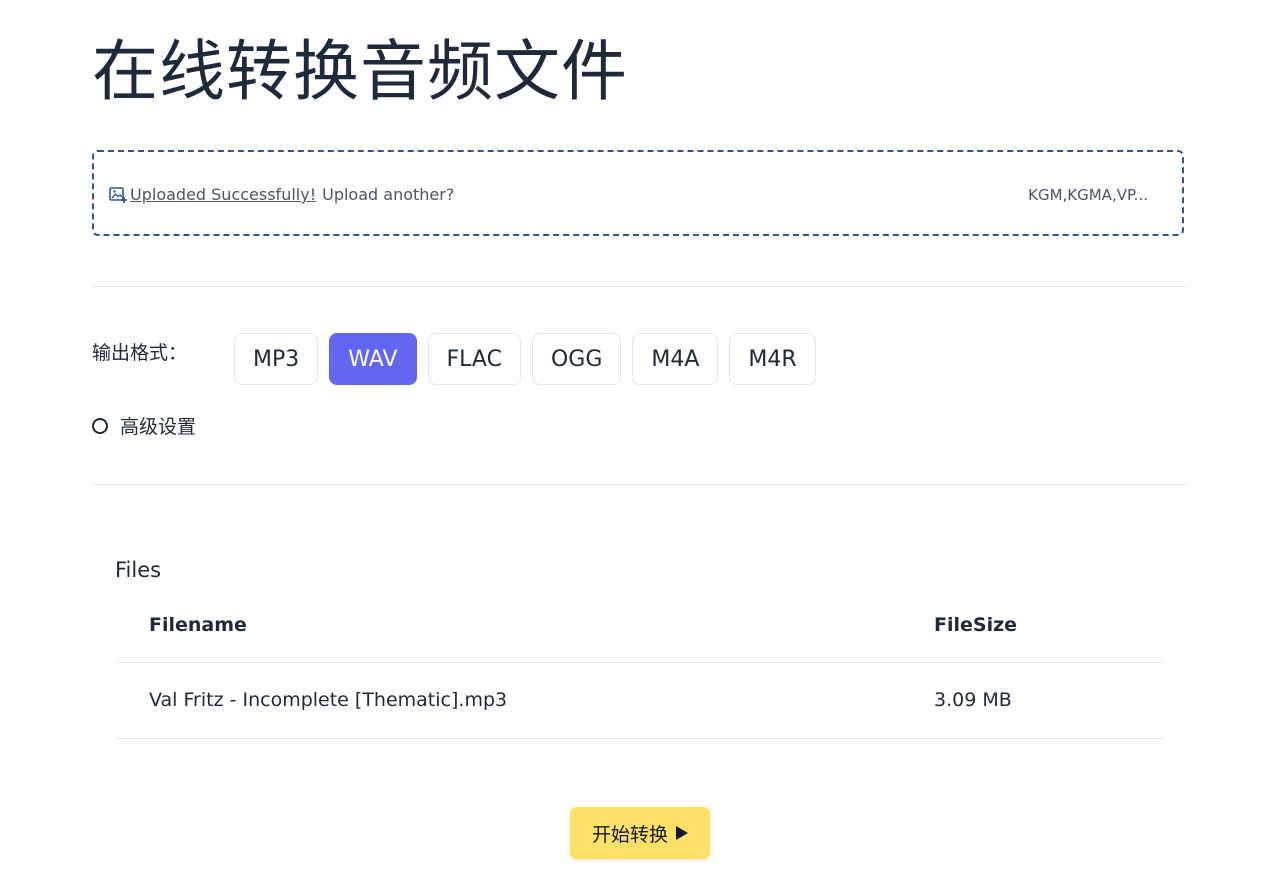 This screenshot has width=1280, height=892. Describe the element at coordinates (973, 700) in the screenshot. I see `file-size: 3.09 MB` at that location.